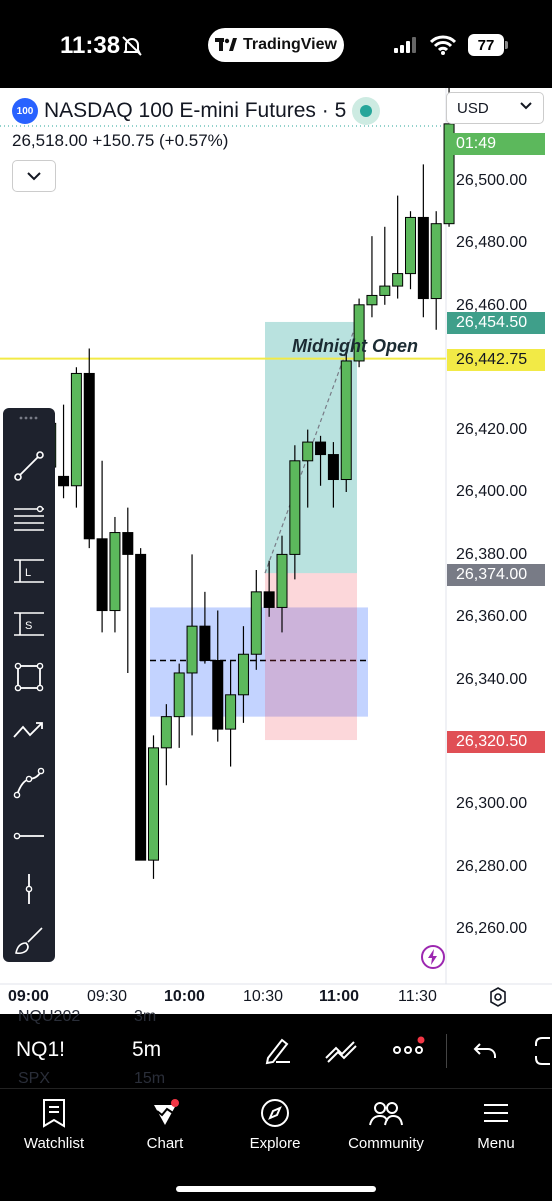 The height and width of the screenshot is (1201, 552). I want to click on tradingview-pill: TradingView, so click(276, 45).